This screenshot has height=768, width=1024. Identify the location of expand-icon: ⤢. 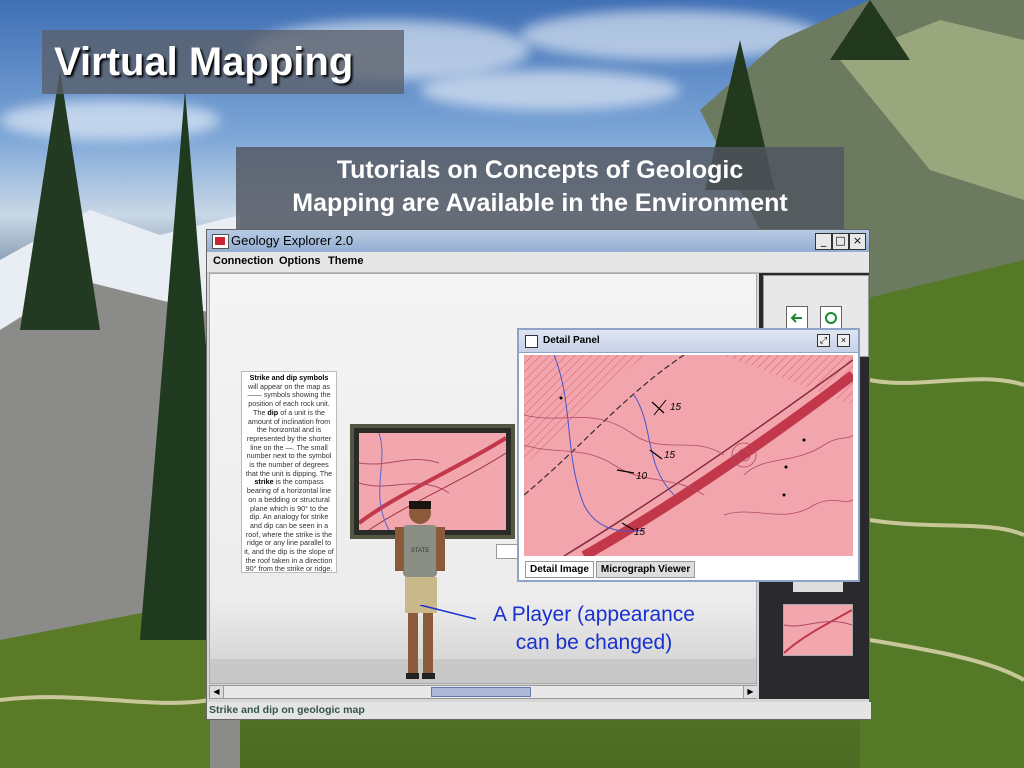
(823, 340).